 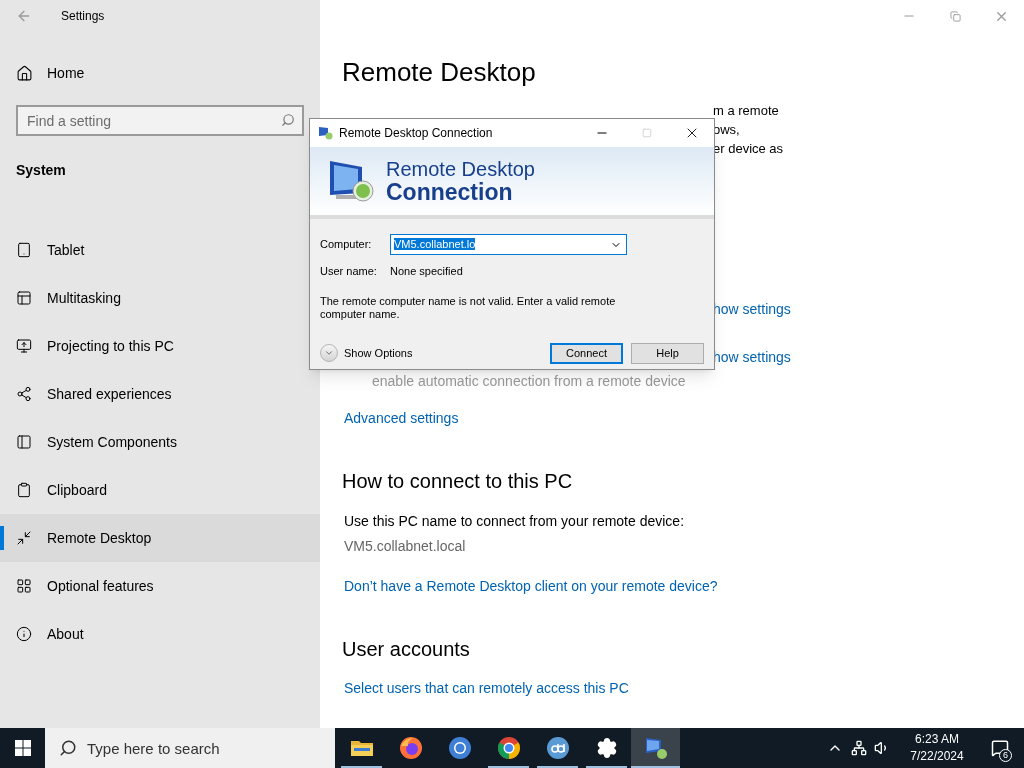 I want to click on expand-icon, so click(x=329, y=353).